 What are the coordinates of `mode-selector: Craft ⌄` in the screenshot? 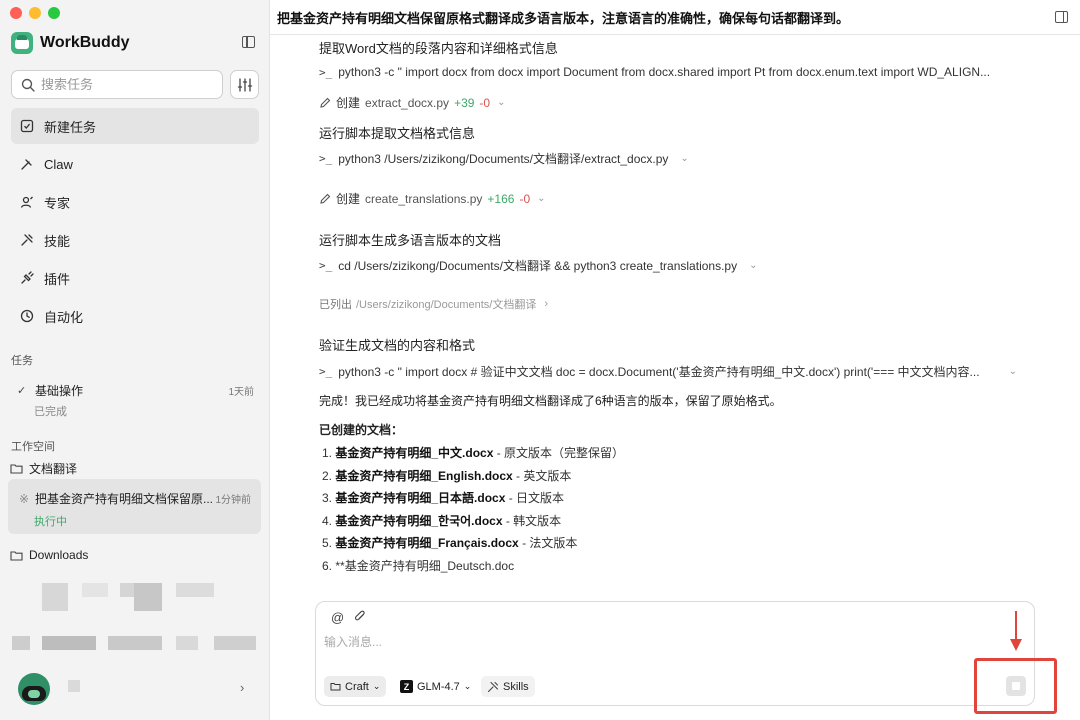 It's located at (355, 686).